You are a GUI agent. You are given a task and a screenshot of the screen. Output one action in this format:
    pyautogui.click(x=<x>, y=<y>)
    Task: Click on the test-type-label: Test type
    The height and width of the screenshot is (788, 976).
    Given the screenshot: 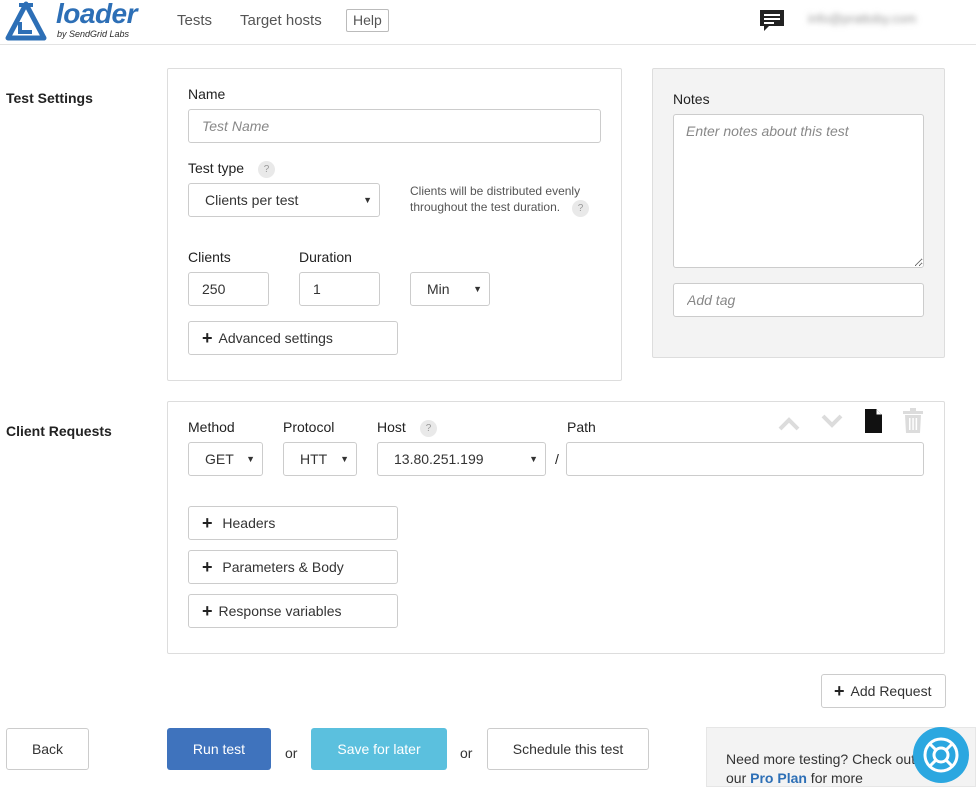 What is the action you would take?
    pyautogui.click(x=216, y=168)
    